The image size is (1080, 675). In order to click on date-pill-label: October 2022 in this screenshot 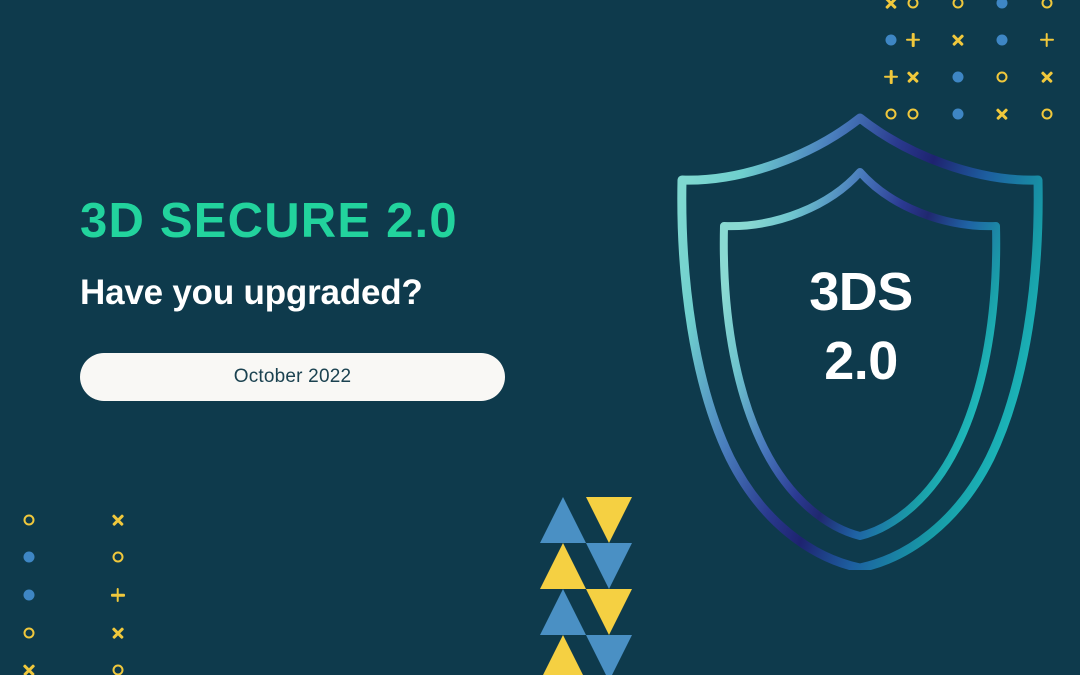, I will do `click(292, 377)`.